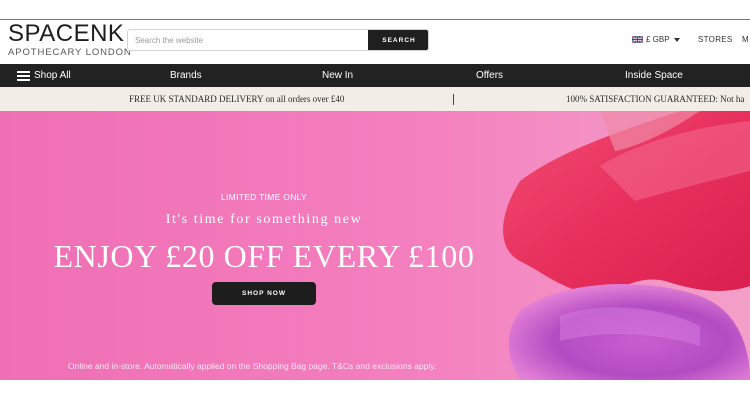 The width and height of the screenshot is (750, 400). I want to click on search-button: SEARCH, so click(398, 40).